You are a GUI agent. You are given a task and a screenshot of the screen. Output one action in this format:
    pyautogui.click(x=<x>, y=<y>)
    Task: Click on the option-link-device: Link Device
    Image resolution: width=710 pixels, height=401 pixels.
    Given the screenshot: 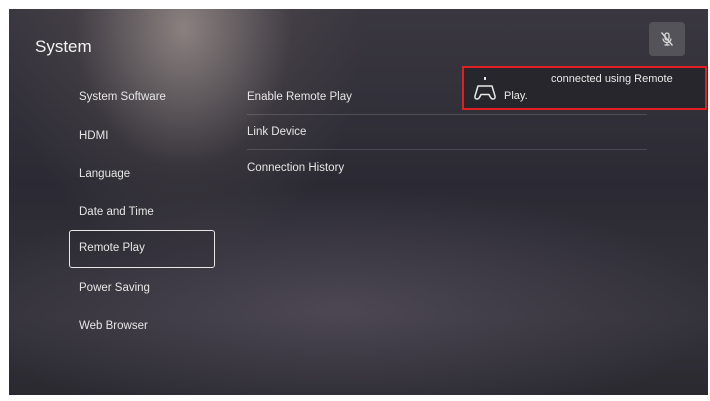 What is the action you would take?
    pyautogui.click(x=447, y=132)
    